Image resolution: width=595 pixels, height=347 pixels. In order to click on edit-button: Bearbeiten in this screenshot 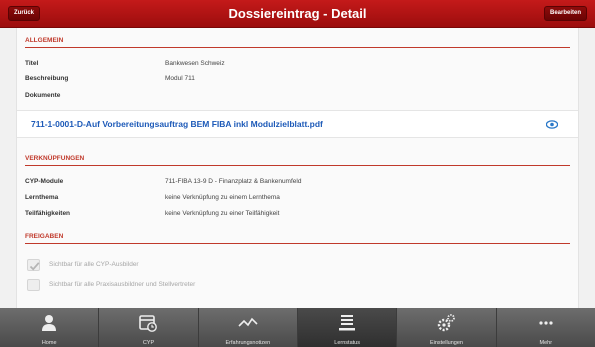, I will do `click(565, 13)`.